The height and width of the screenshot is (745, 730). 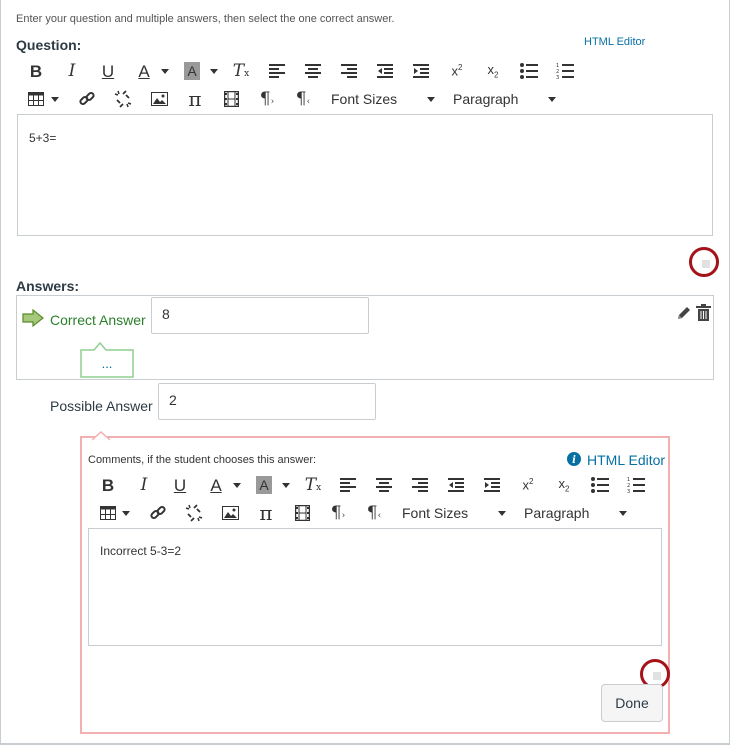 I want to click on comments-html-editor-link: HTML Editor, so click(x=626, y=460).